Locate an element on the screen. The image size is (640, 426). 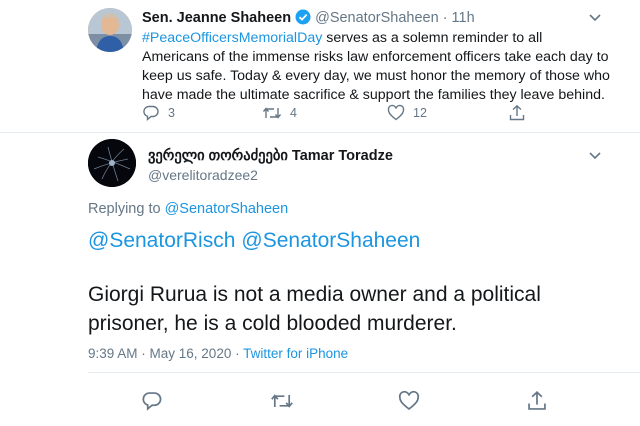
hashtag-link: #PeaceOfficersMemorialDay is located at coordinates (232, 38).